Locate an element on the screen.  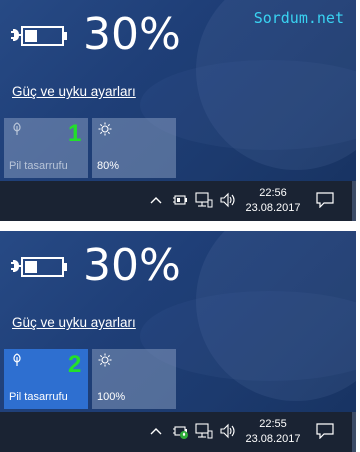
taskbar: 22:56 23.08.2017 is located at coordinates (178, 201).